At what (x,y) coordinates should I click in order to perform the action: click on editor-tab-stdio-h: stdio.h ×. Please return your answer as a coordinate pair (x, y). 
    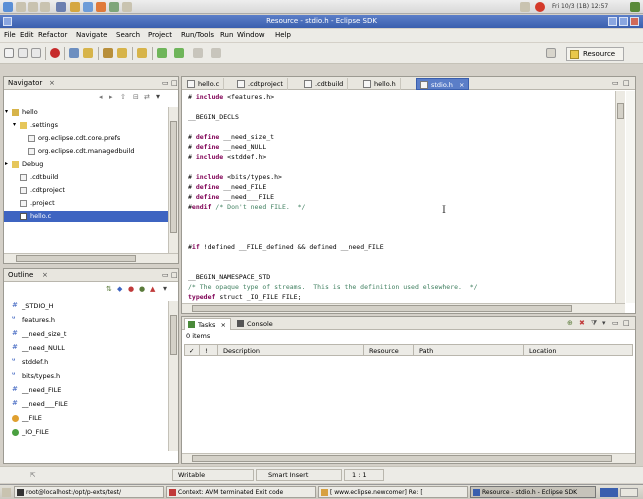
    Looking at the image, I should click on (443, 84).